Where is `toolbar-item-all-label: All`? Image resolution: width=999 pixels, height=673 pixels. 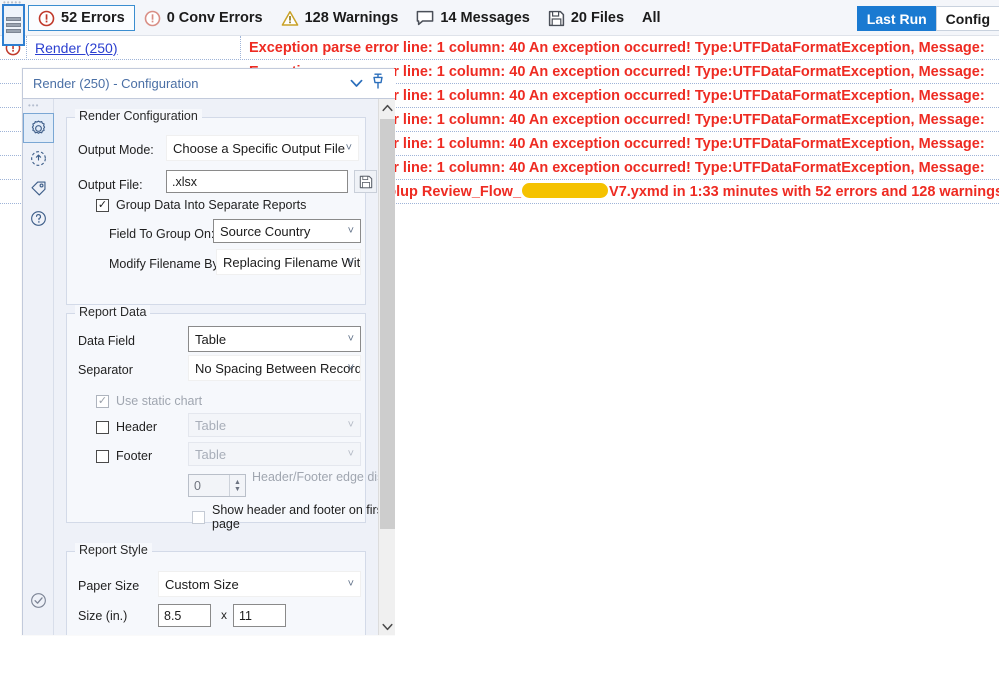 toolbar-item-all-label: All is located at coordinates (651, 18).